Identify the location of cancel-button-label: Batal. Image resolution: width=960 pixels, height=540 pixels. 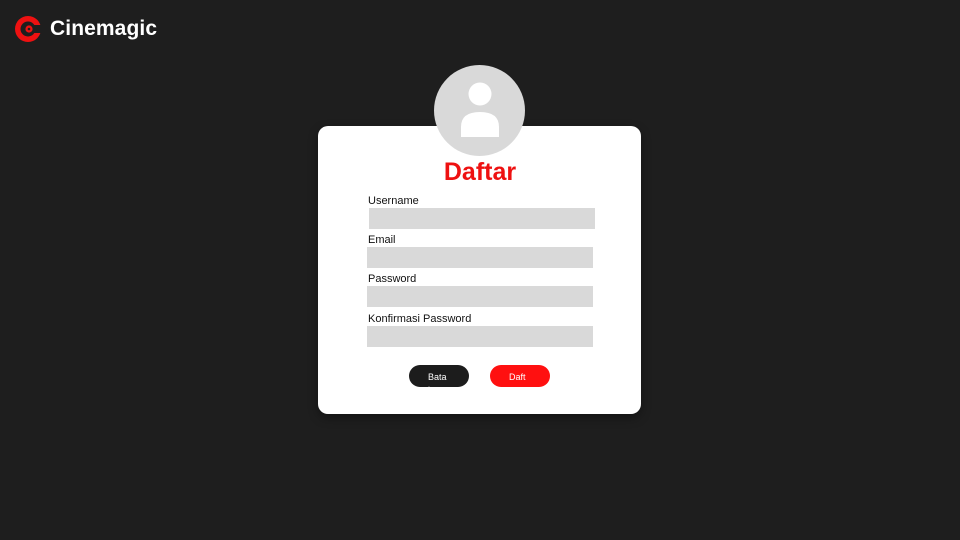
(437, 379).